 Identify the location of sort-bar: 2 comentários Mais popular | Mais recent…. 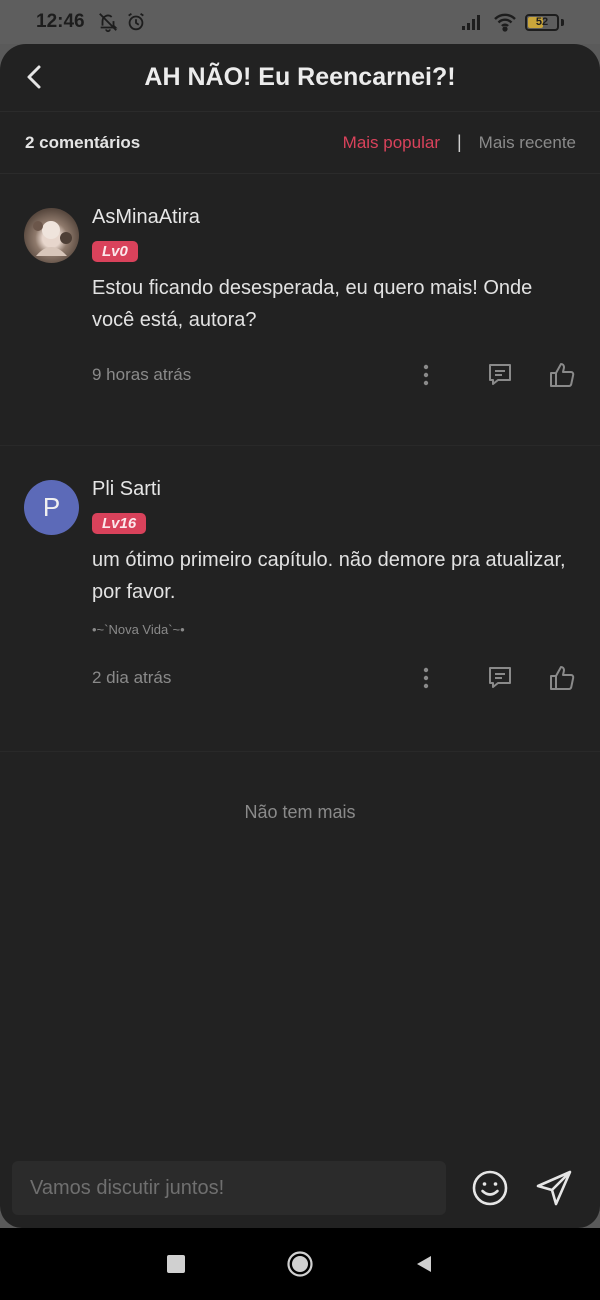
(300, 143).